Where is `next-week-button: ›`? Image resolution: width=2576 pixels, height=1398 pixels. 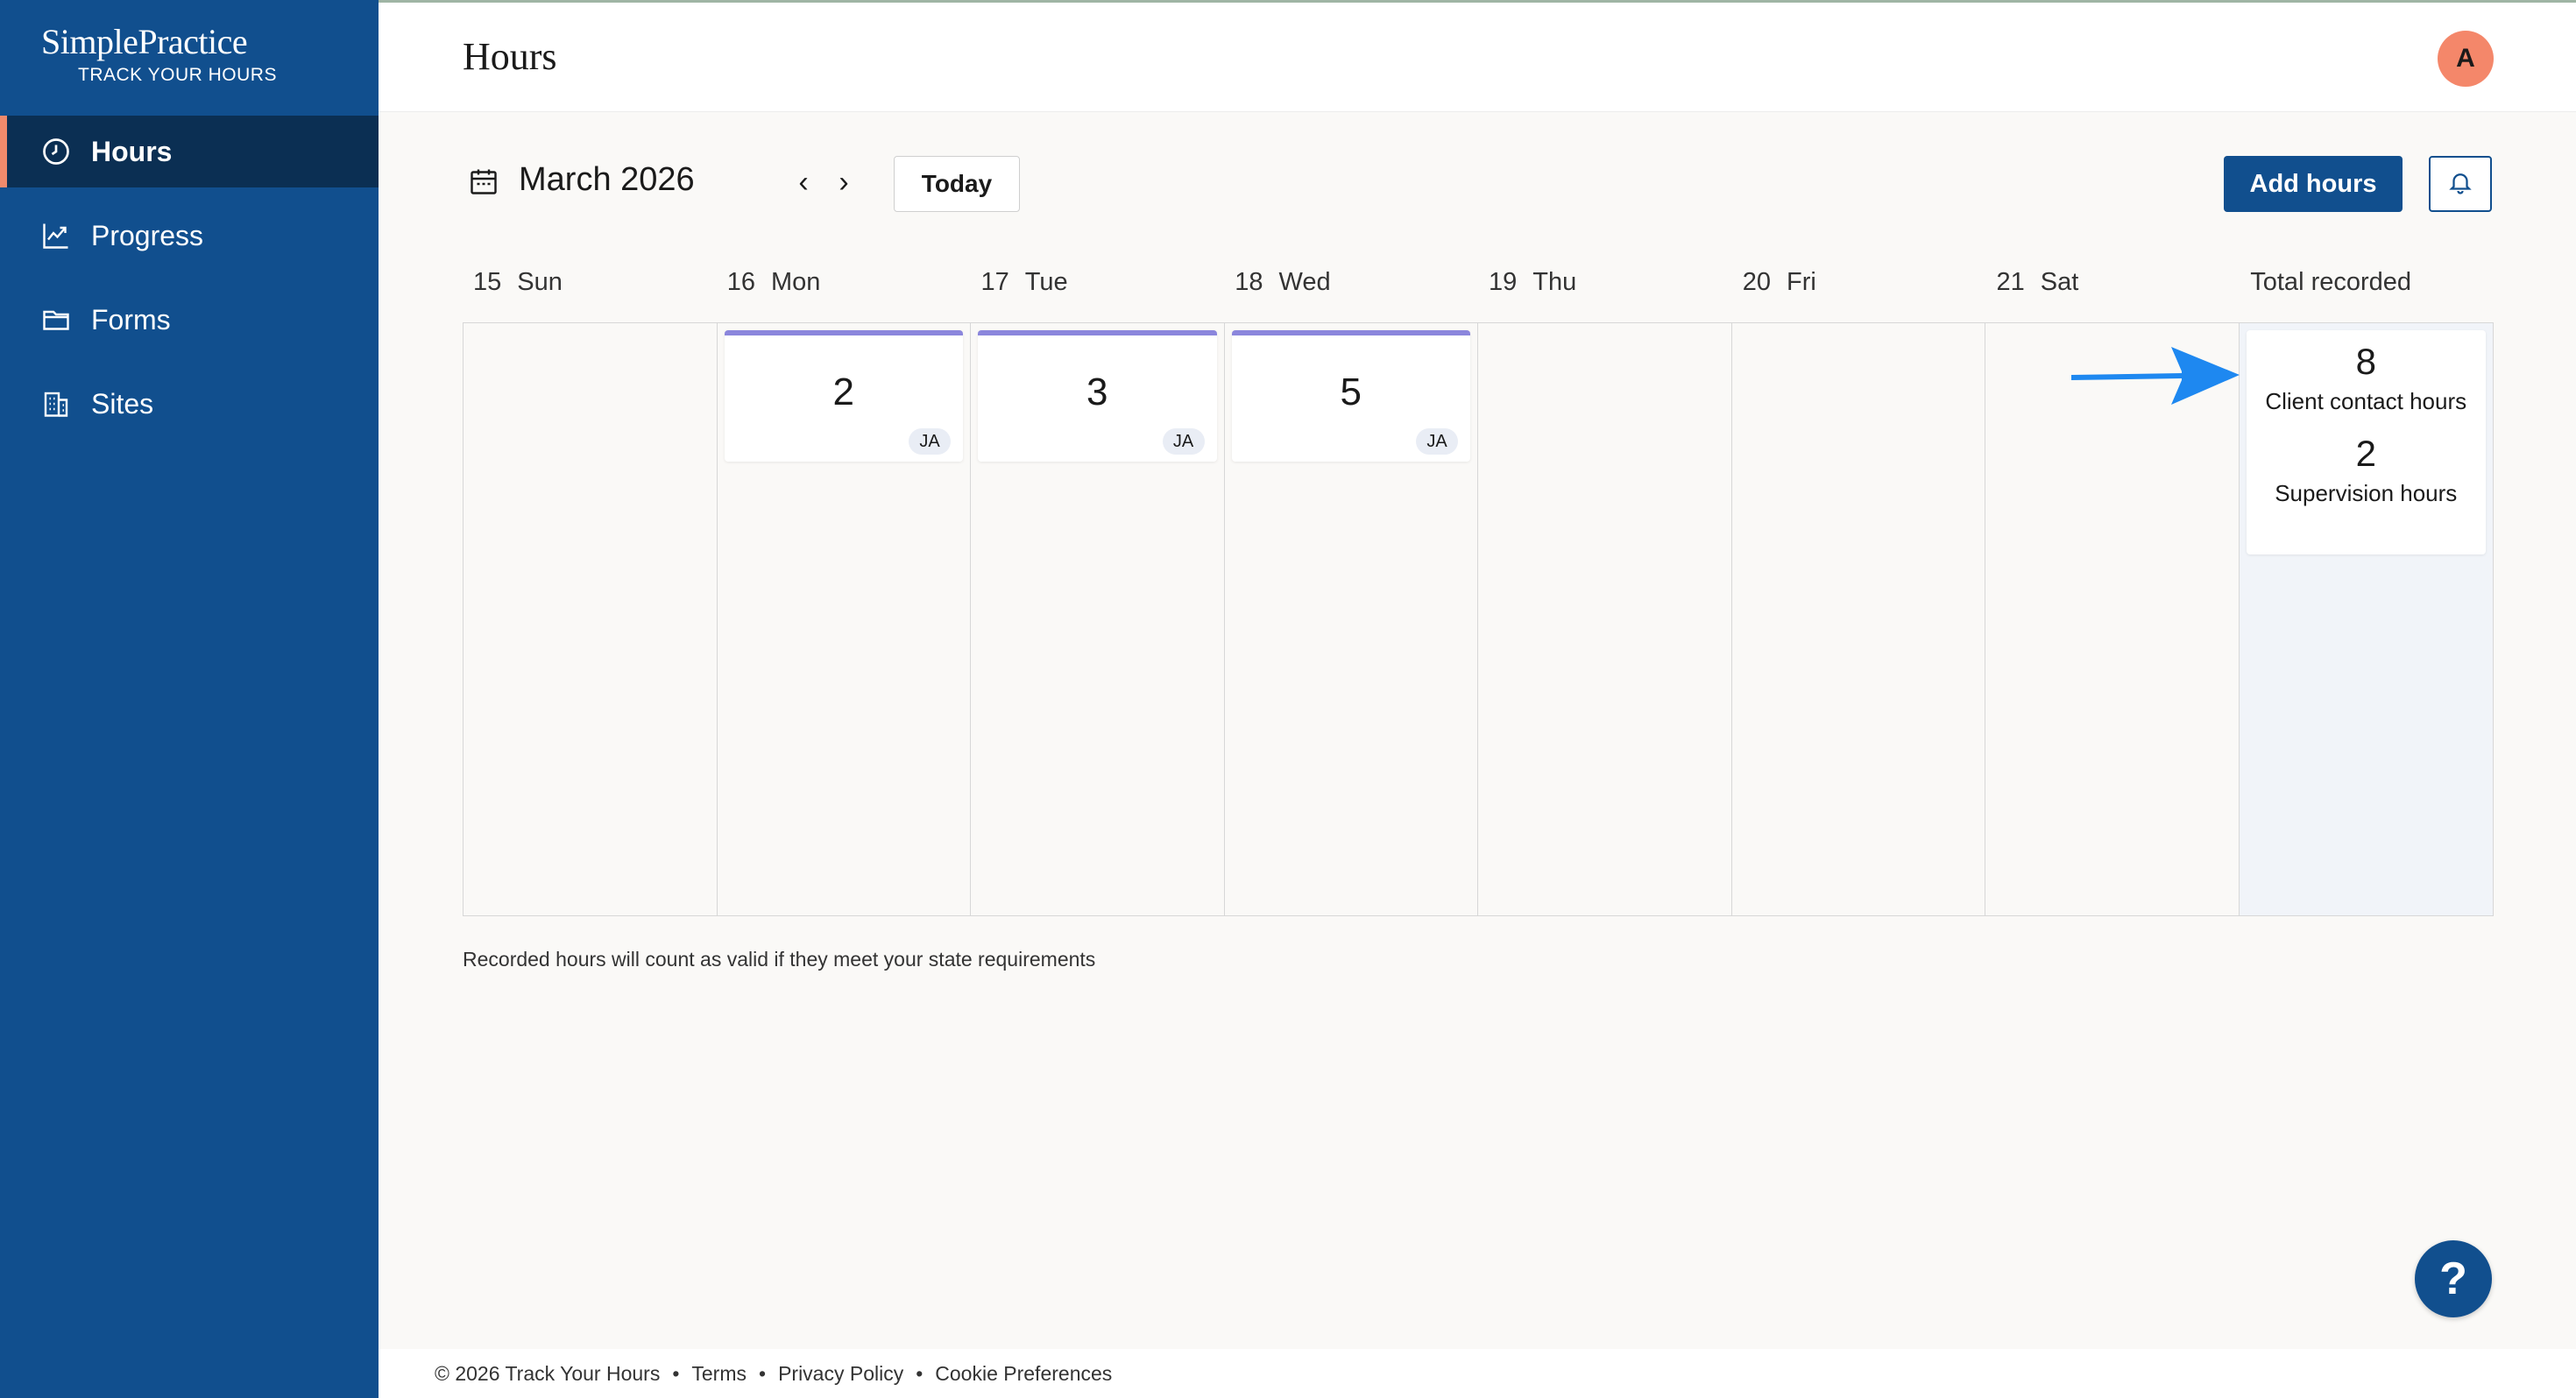
next-week-button: › is located at coordinates (844, 182).